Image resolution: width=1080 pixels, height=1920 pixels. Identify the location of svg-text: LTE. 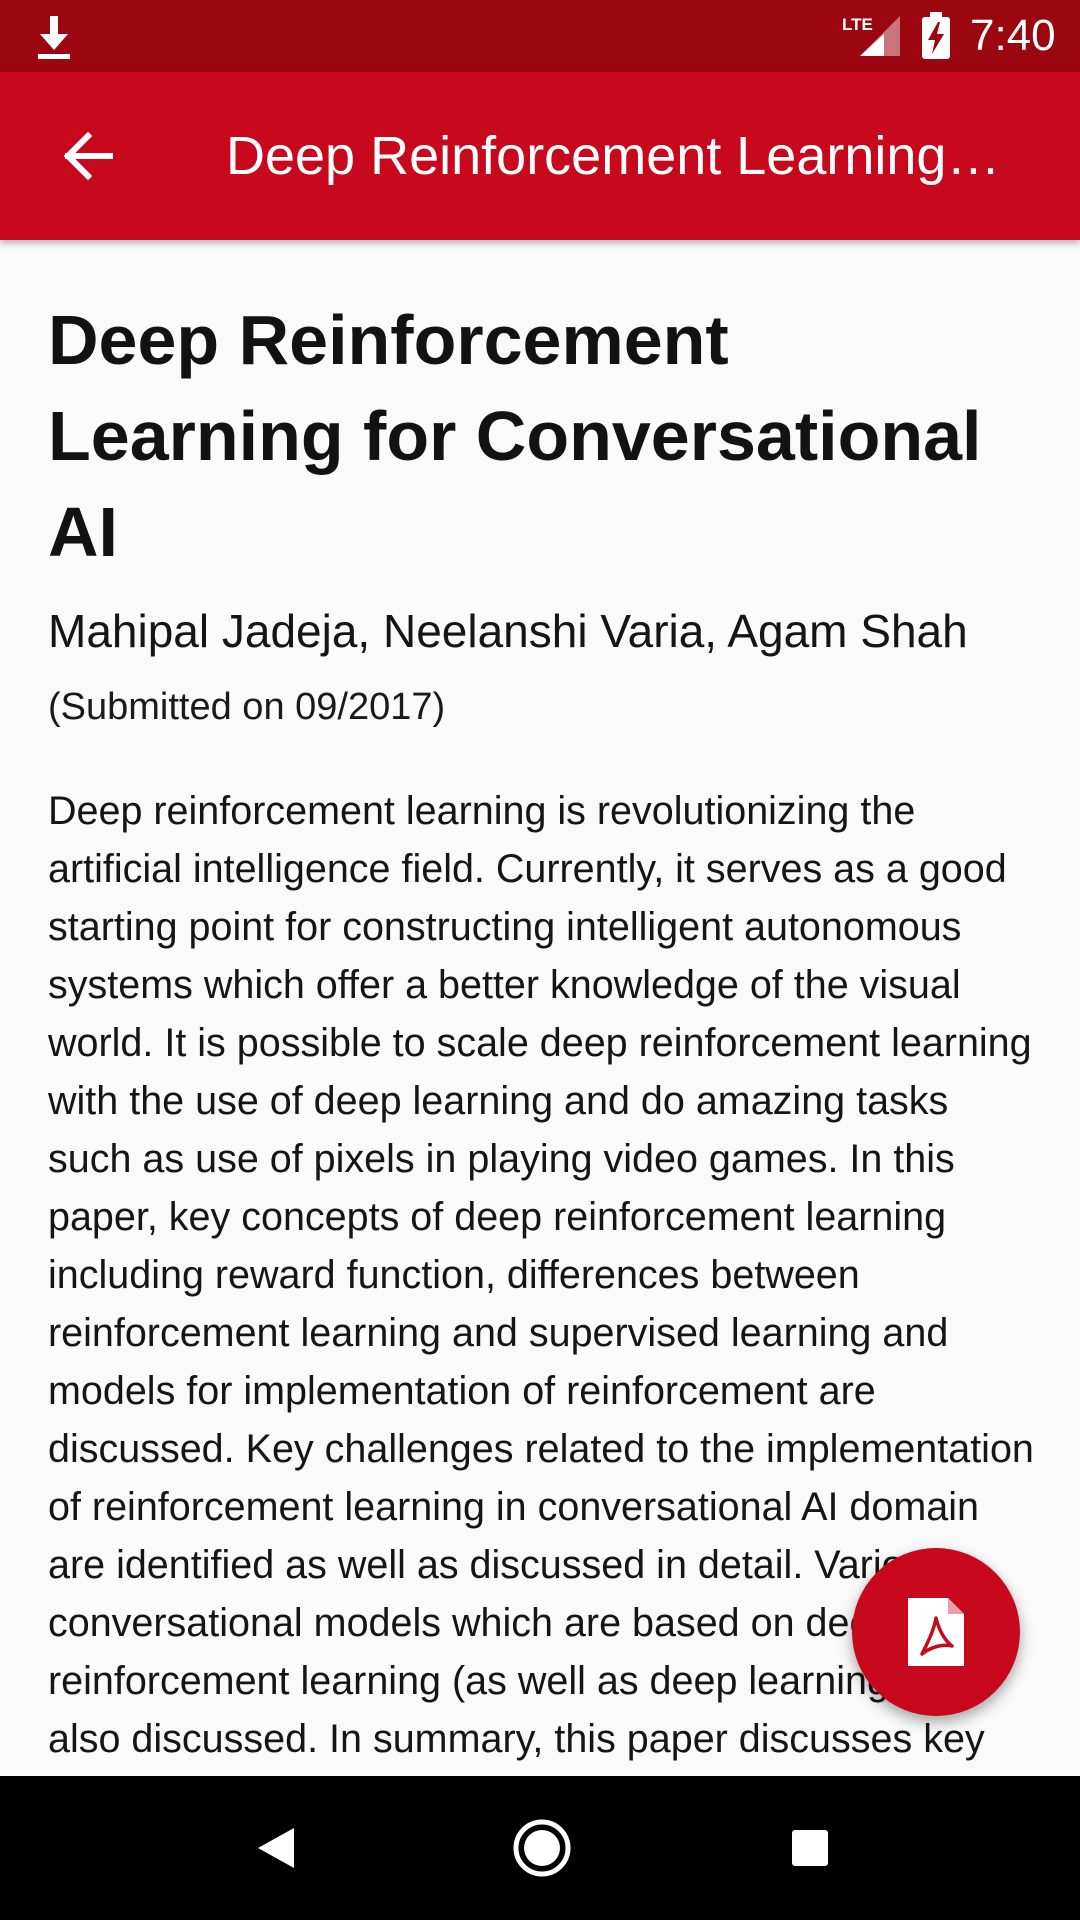
(857, 24).